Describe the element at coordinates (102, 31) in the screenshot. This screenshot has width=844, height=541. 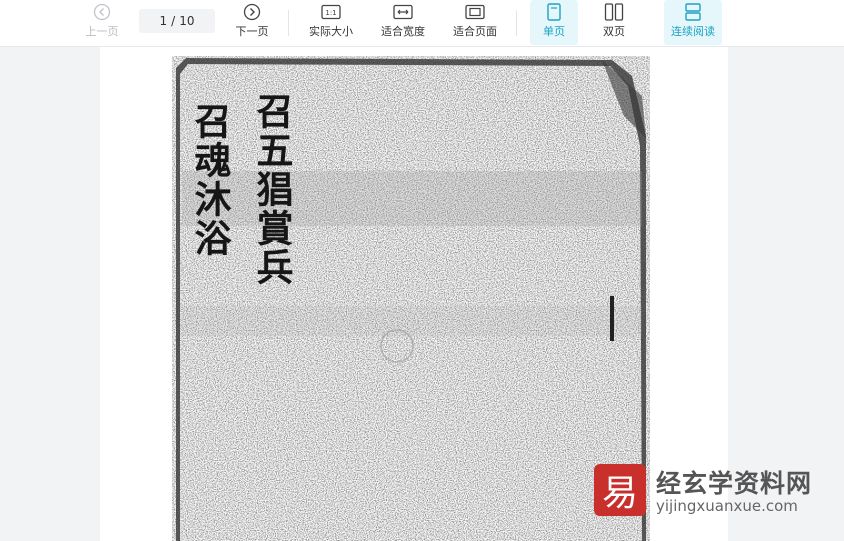
I see `prev-page-label: 上一页` at that location.